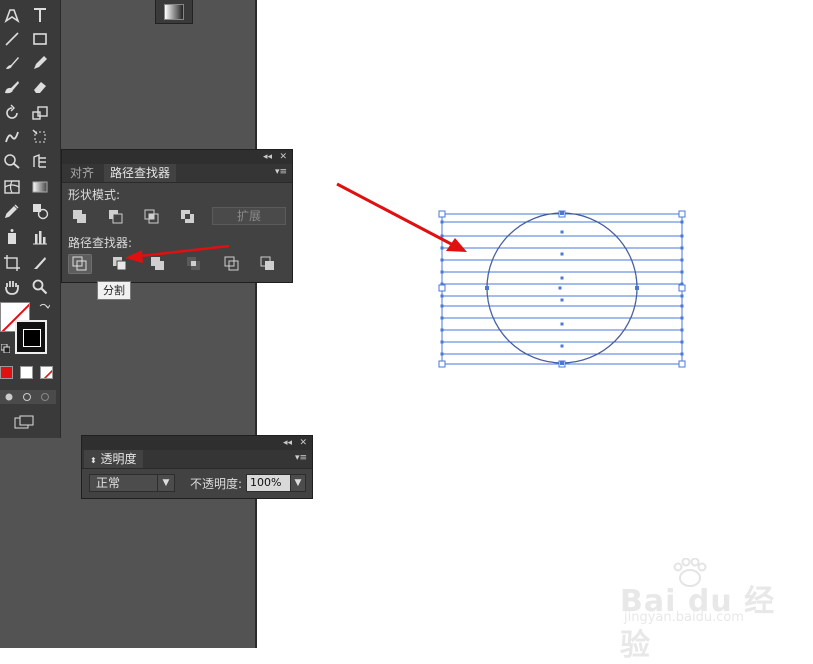  I want to click on baidu-watermark: Bai du 经验 jingyan.baidu.com, so click(700, 610).